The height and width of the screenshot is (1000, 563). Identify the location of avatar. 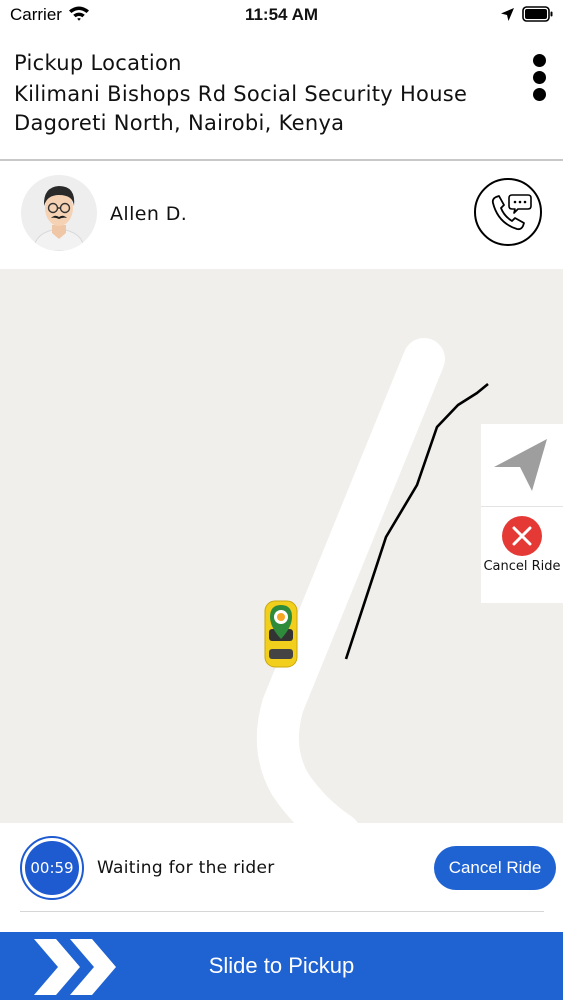
(59, 213).